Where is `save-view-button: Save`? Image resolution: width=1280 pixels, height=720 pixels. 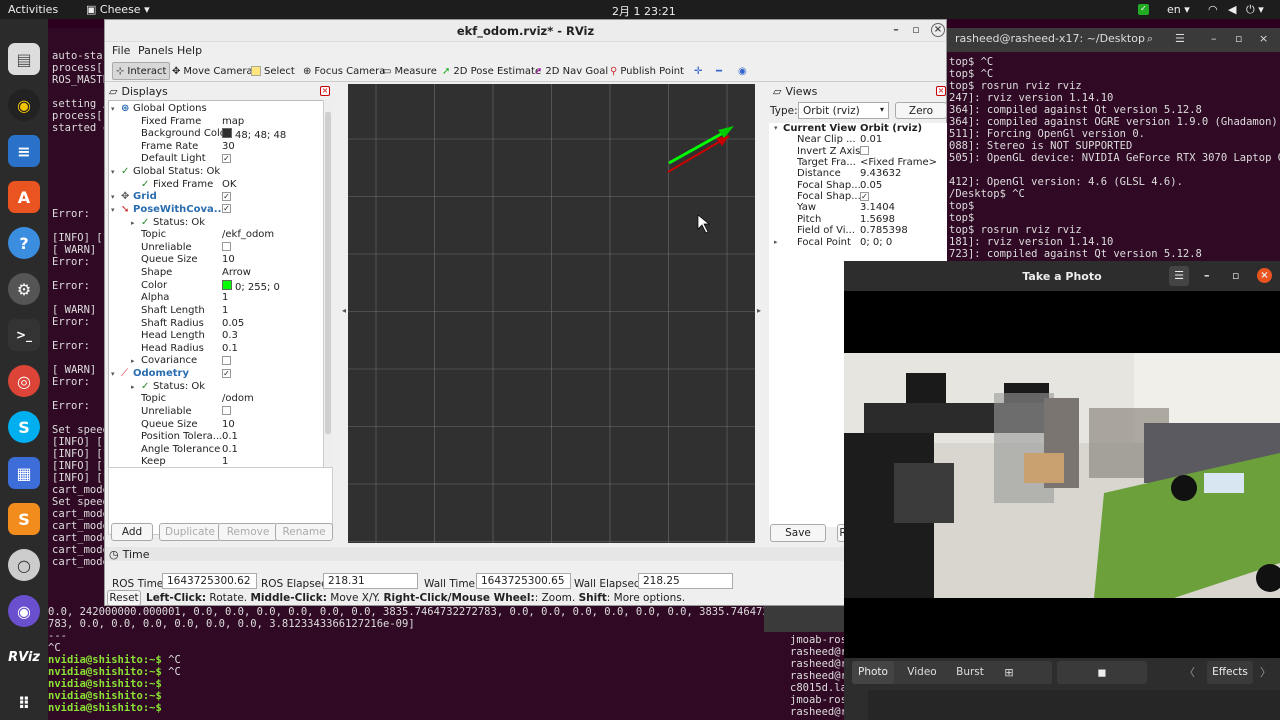 save-view-button: Save is located at coordinates (798, 533).